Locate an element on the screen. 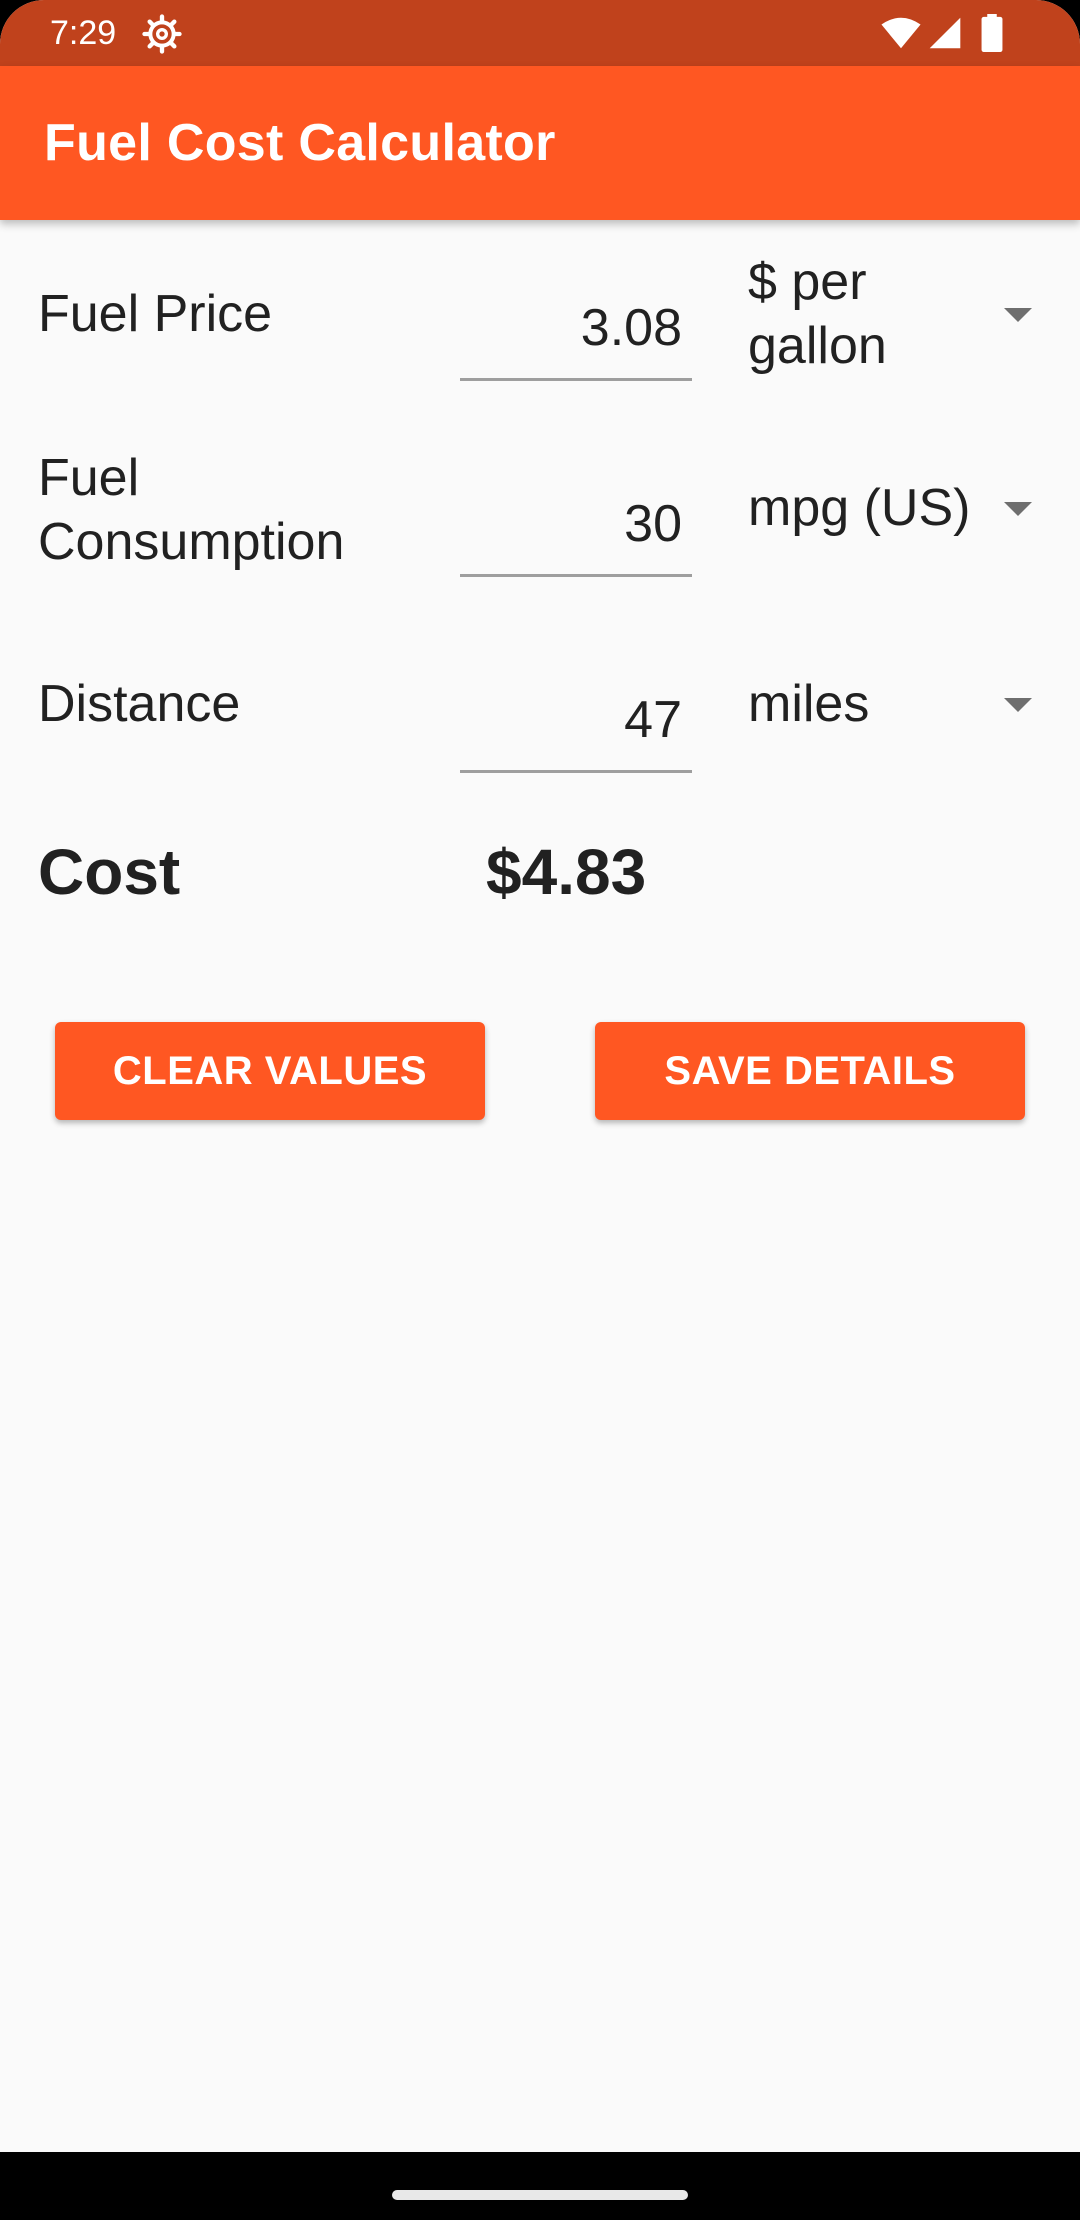 This screenshot has height=2220, width=1080. fuel-consumption-unit-text: mpg (US) is located at coordinates (859, 508).